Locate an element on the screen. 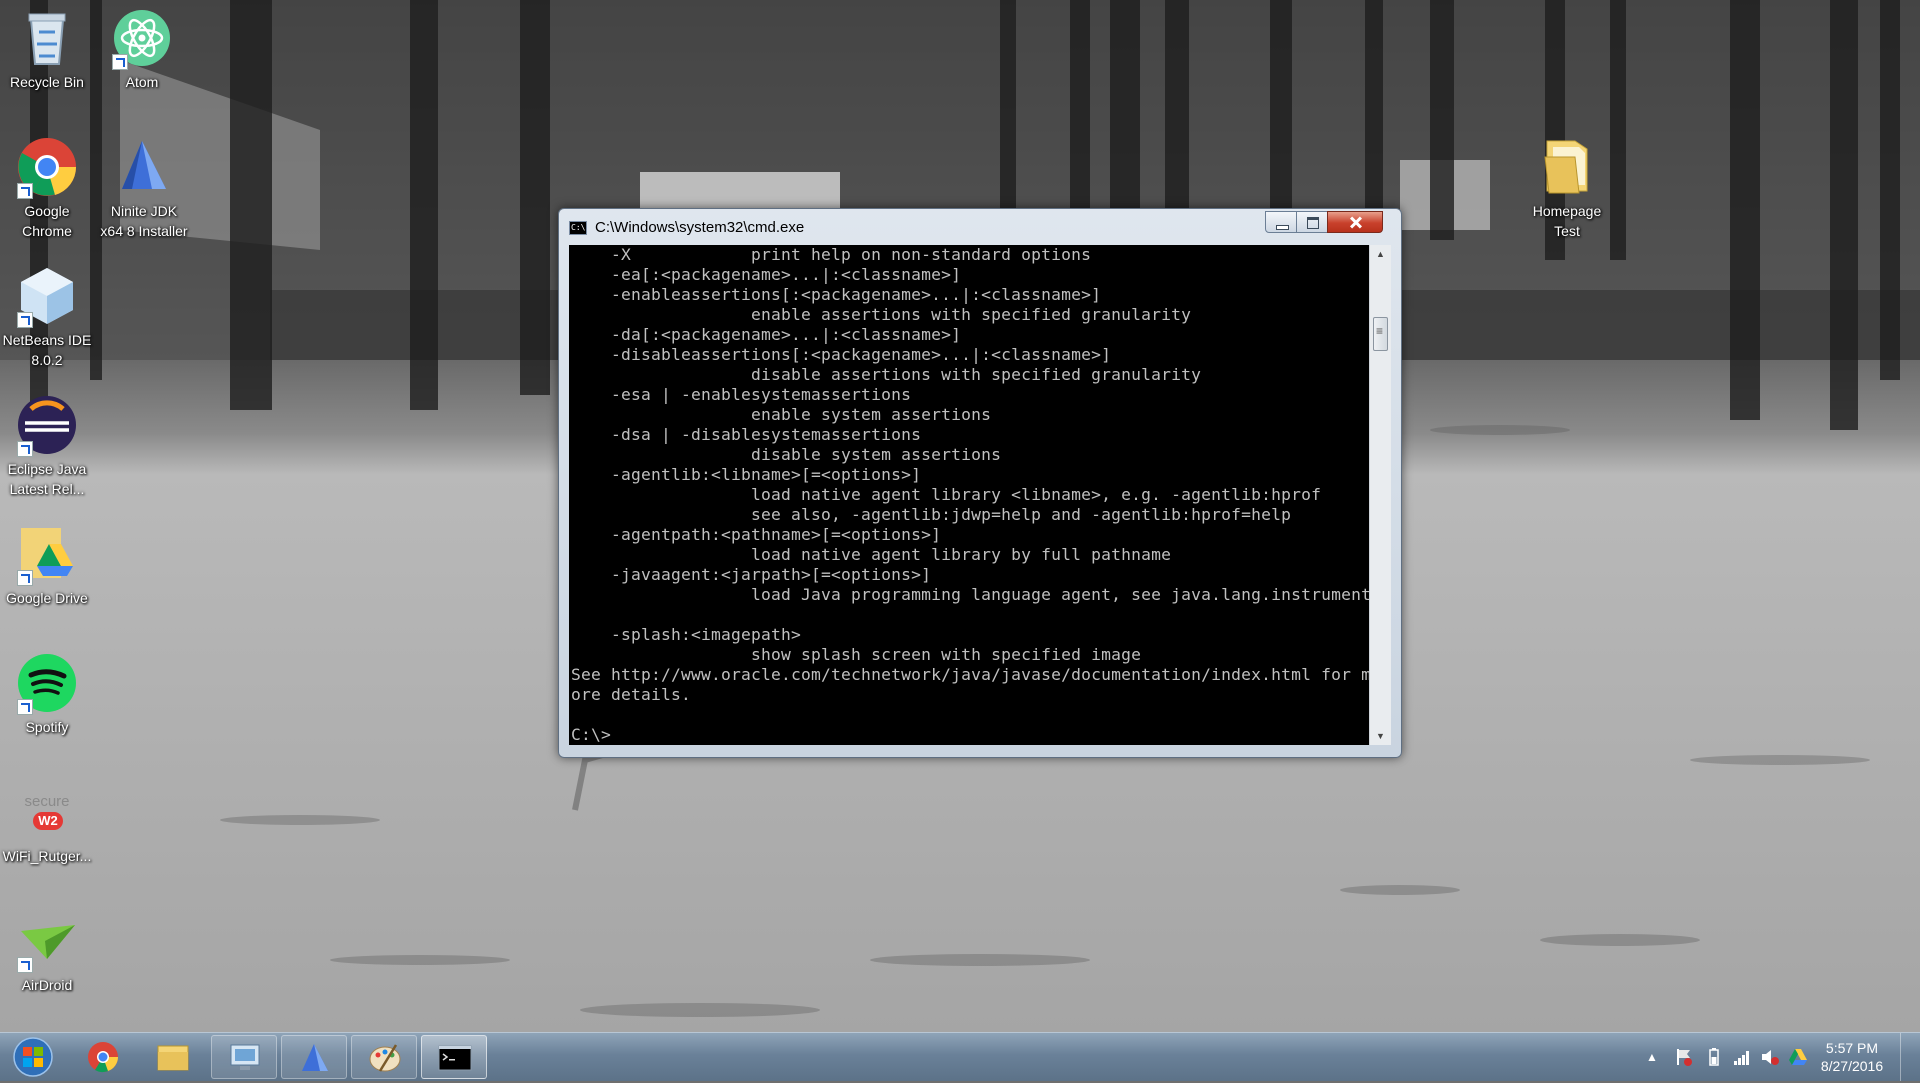 The image size is (1920, 1083). console-line: -javaagent:<jarpath>[=<options>] is located at coordinates (751, 574).